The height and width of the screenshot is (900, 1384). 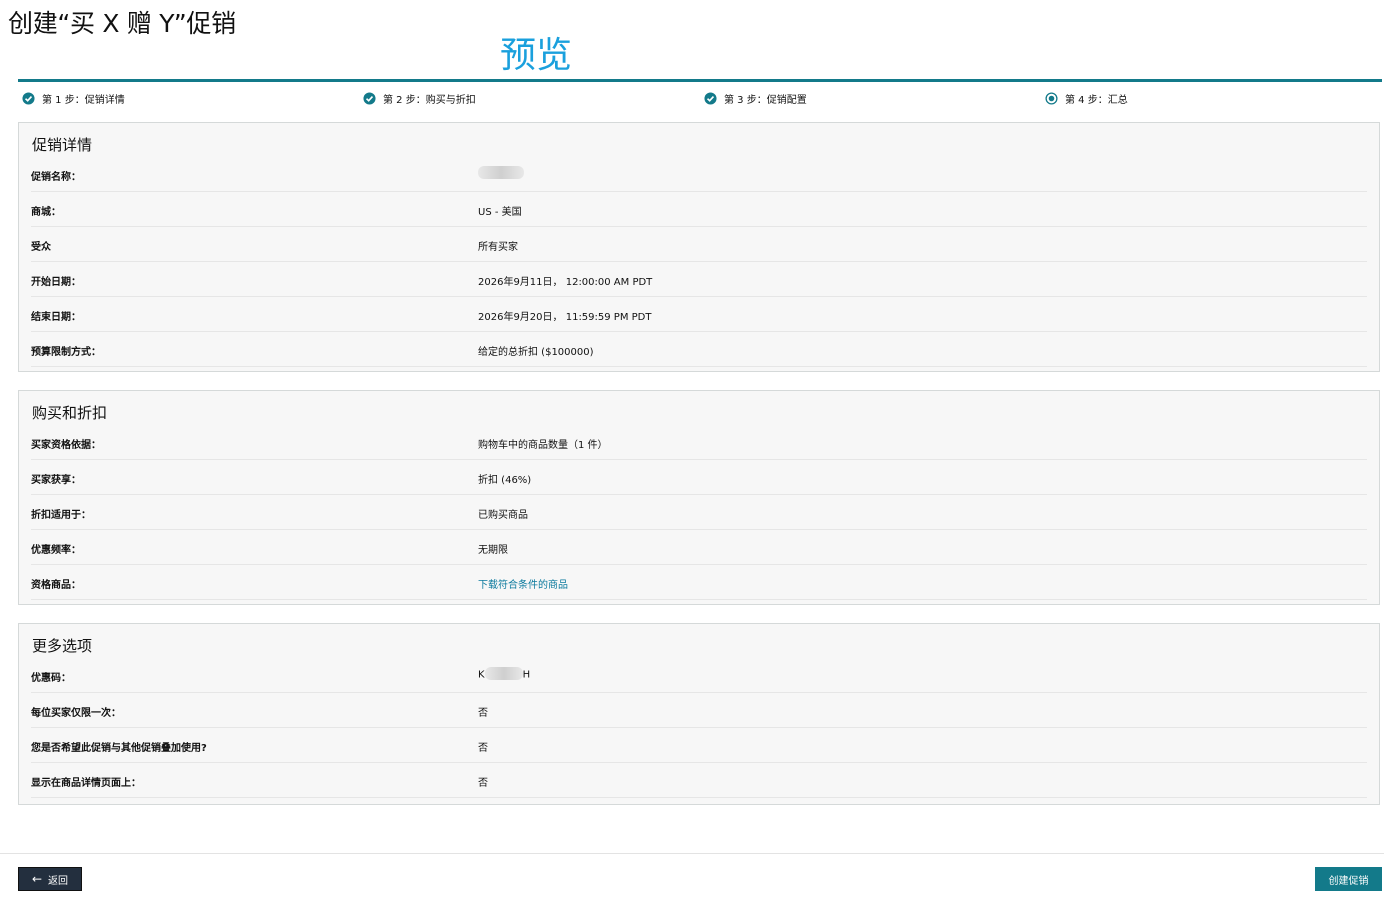 I want to click on step-1-label: 第 1 步：促销详情, so click(x=83, y=100).